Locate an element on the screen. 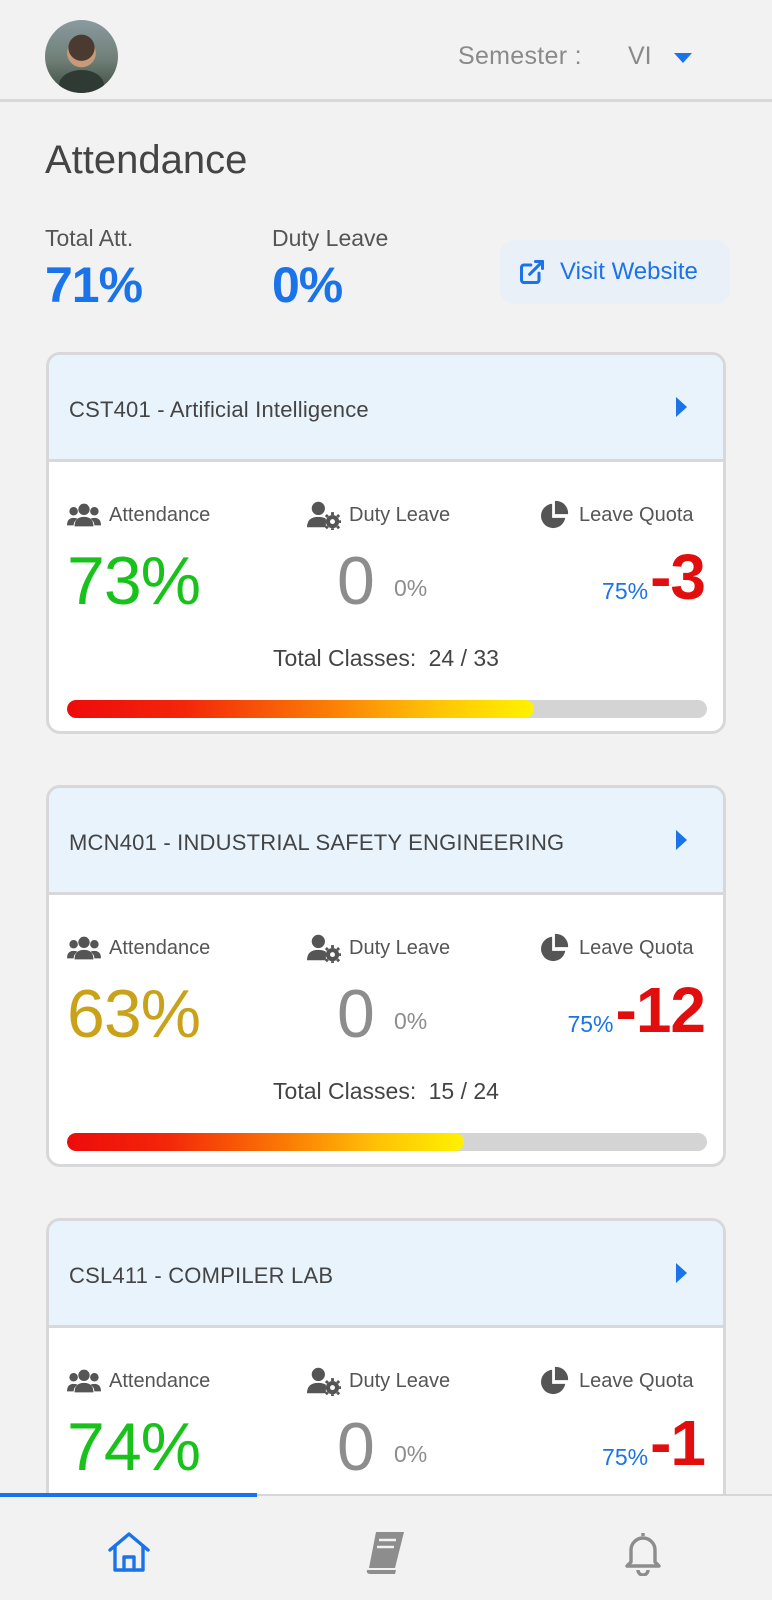 This screenshot has height=1600, width=772. semester-select: VI is located at coordinates (640, 56).